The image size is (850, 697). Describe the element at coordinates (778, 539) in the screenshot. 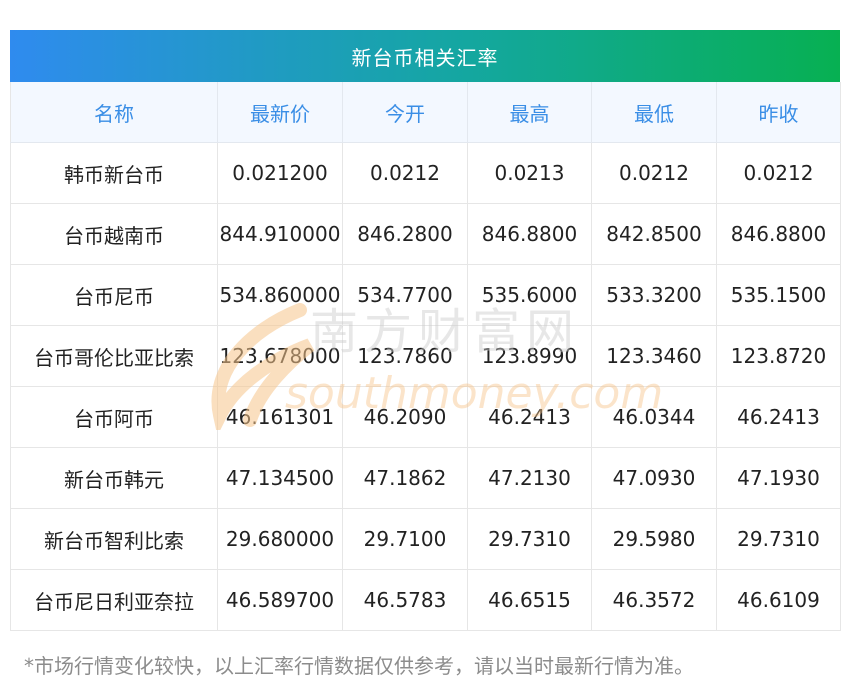

I see `cell-prev-close: 29.7310` at that location.